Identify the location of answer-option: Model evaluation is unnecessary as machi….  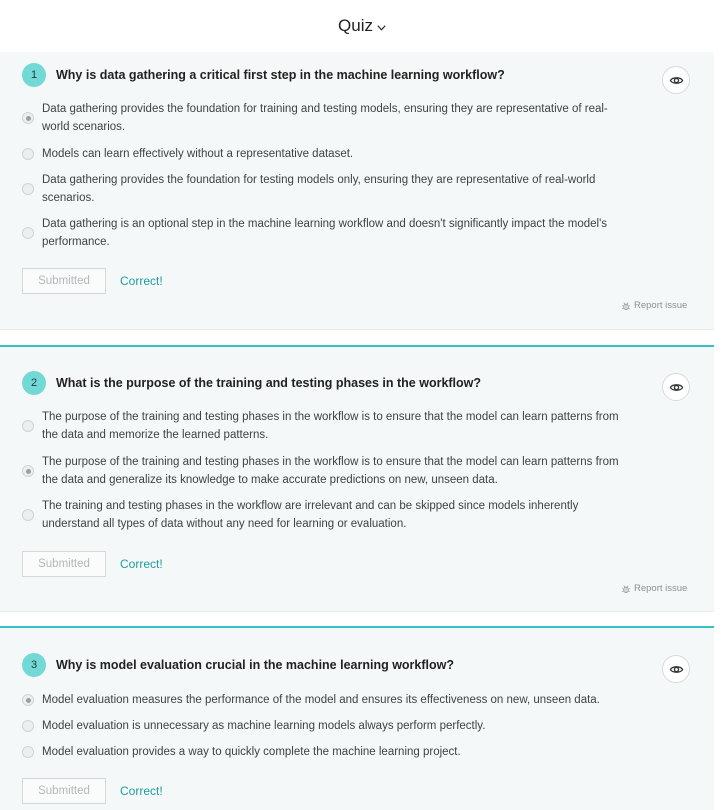
(352, 726).